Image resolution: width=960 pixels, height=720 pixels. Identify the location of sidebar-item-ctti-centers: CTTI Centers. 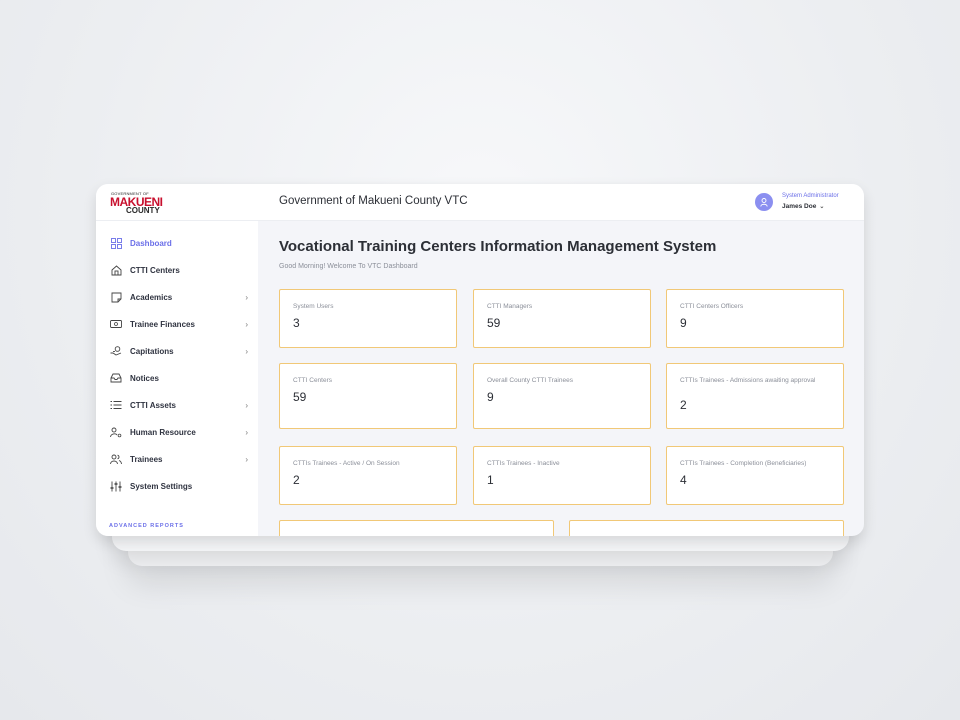
(179, 270).